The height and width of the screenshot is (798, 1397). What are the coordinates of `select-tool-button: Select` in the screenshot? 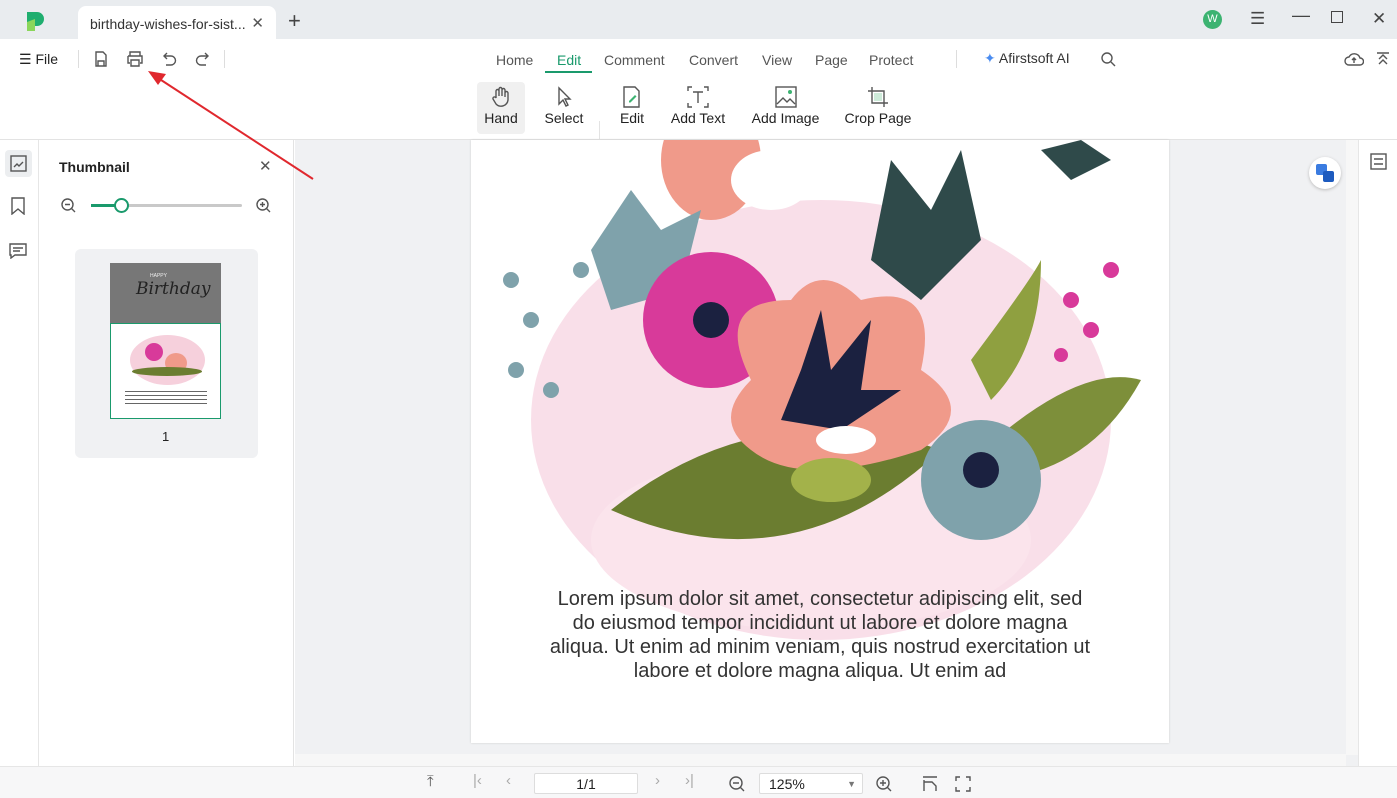 It's located at (564, 108).